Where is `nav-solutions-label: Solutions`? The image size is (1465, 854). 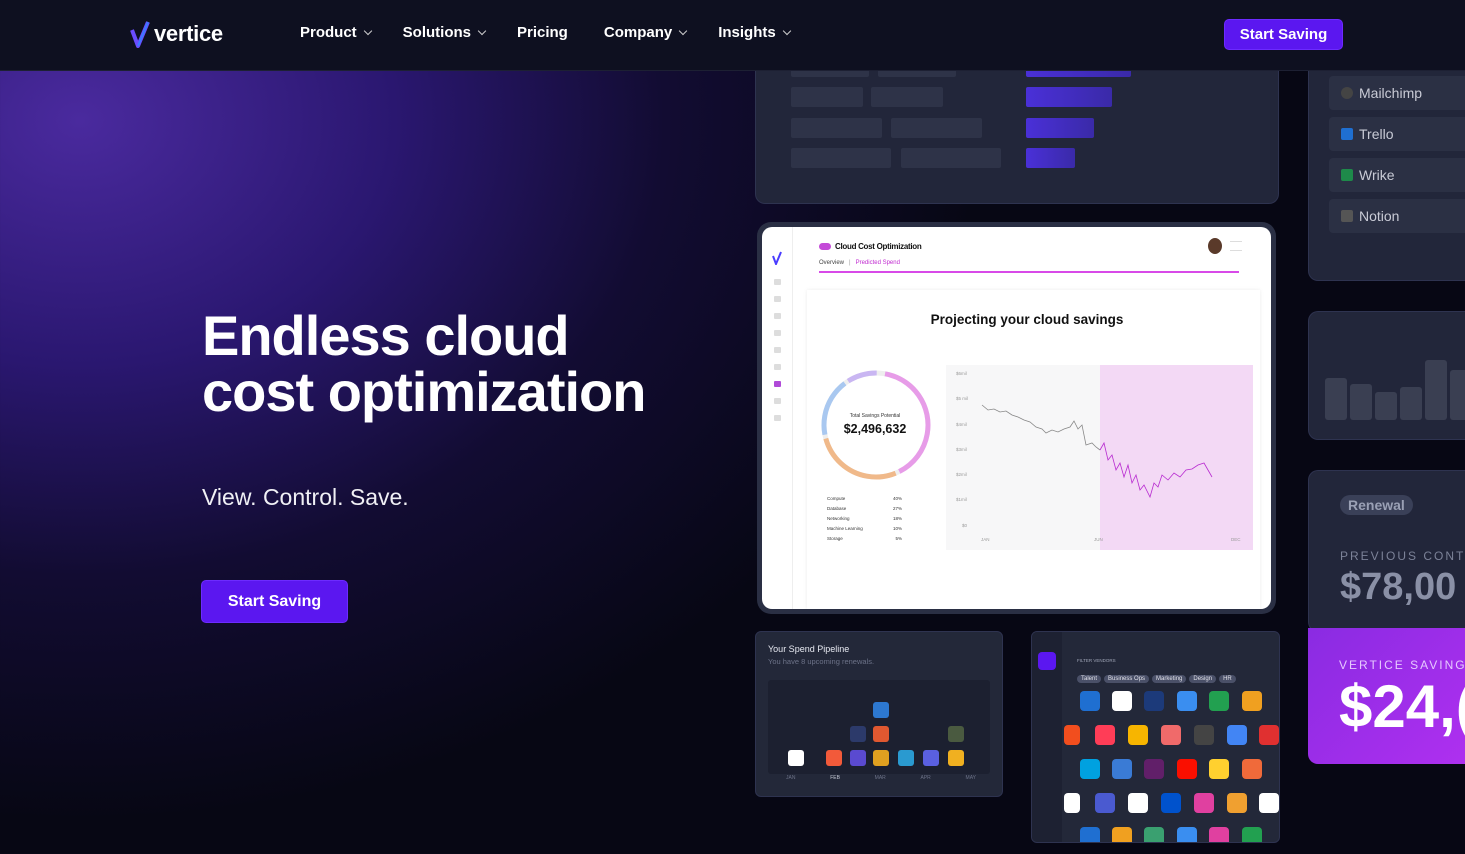
nav-solutions-label: Solutions is located at coordinates (436, 32).